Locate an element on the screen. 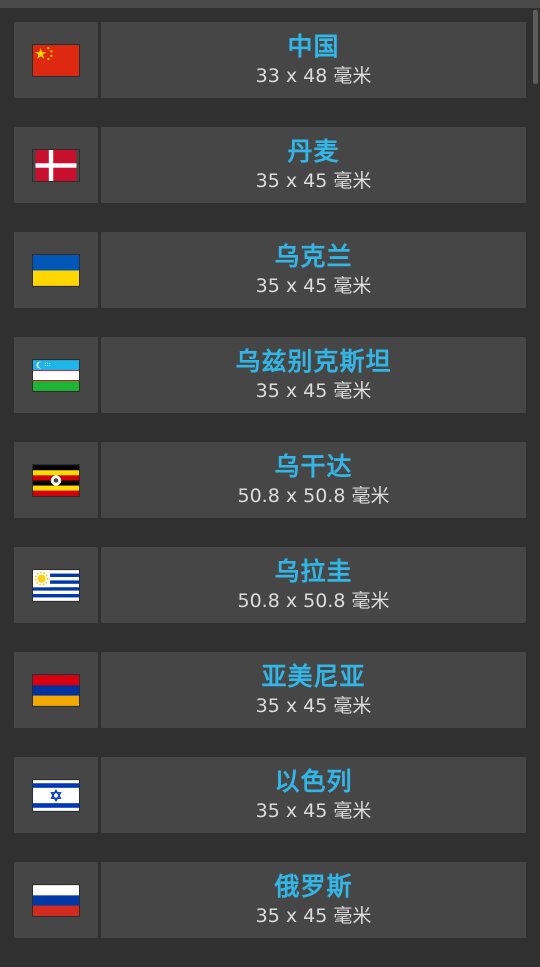  scrollbar is located at coordinates (535, 47).